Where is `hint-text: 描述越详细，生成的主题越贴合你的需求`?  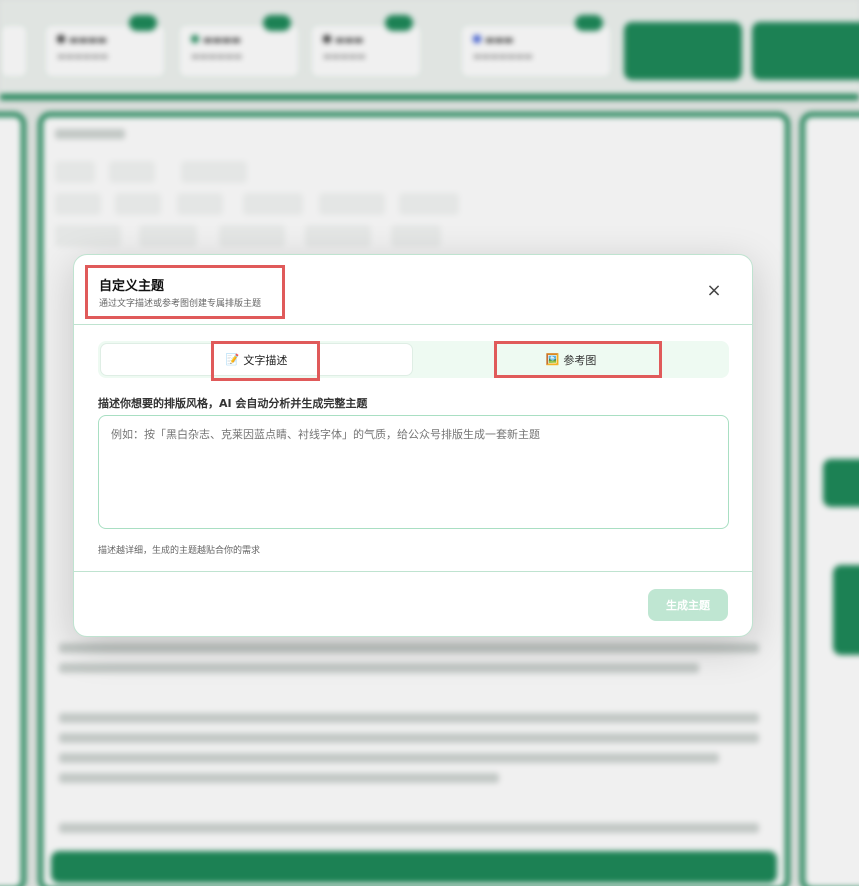
hint-text: 描述越详细，生成的主题越贴合你的需求 is located at coordinates (179, 551).